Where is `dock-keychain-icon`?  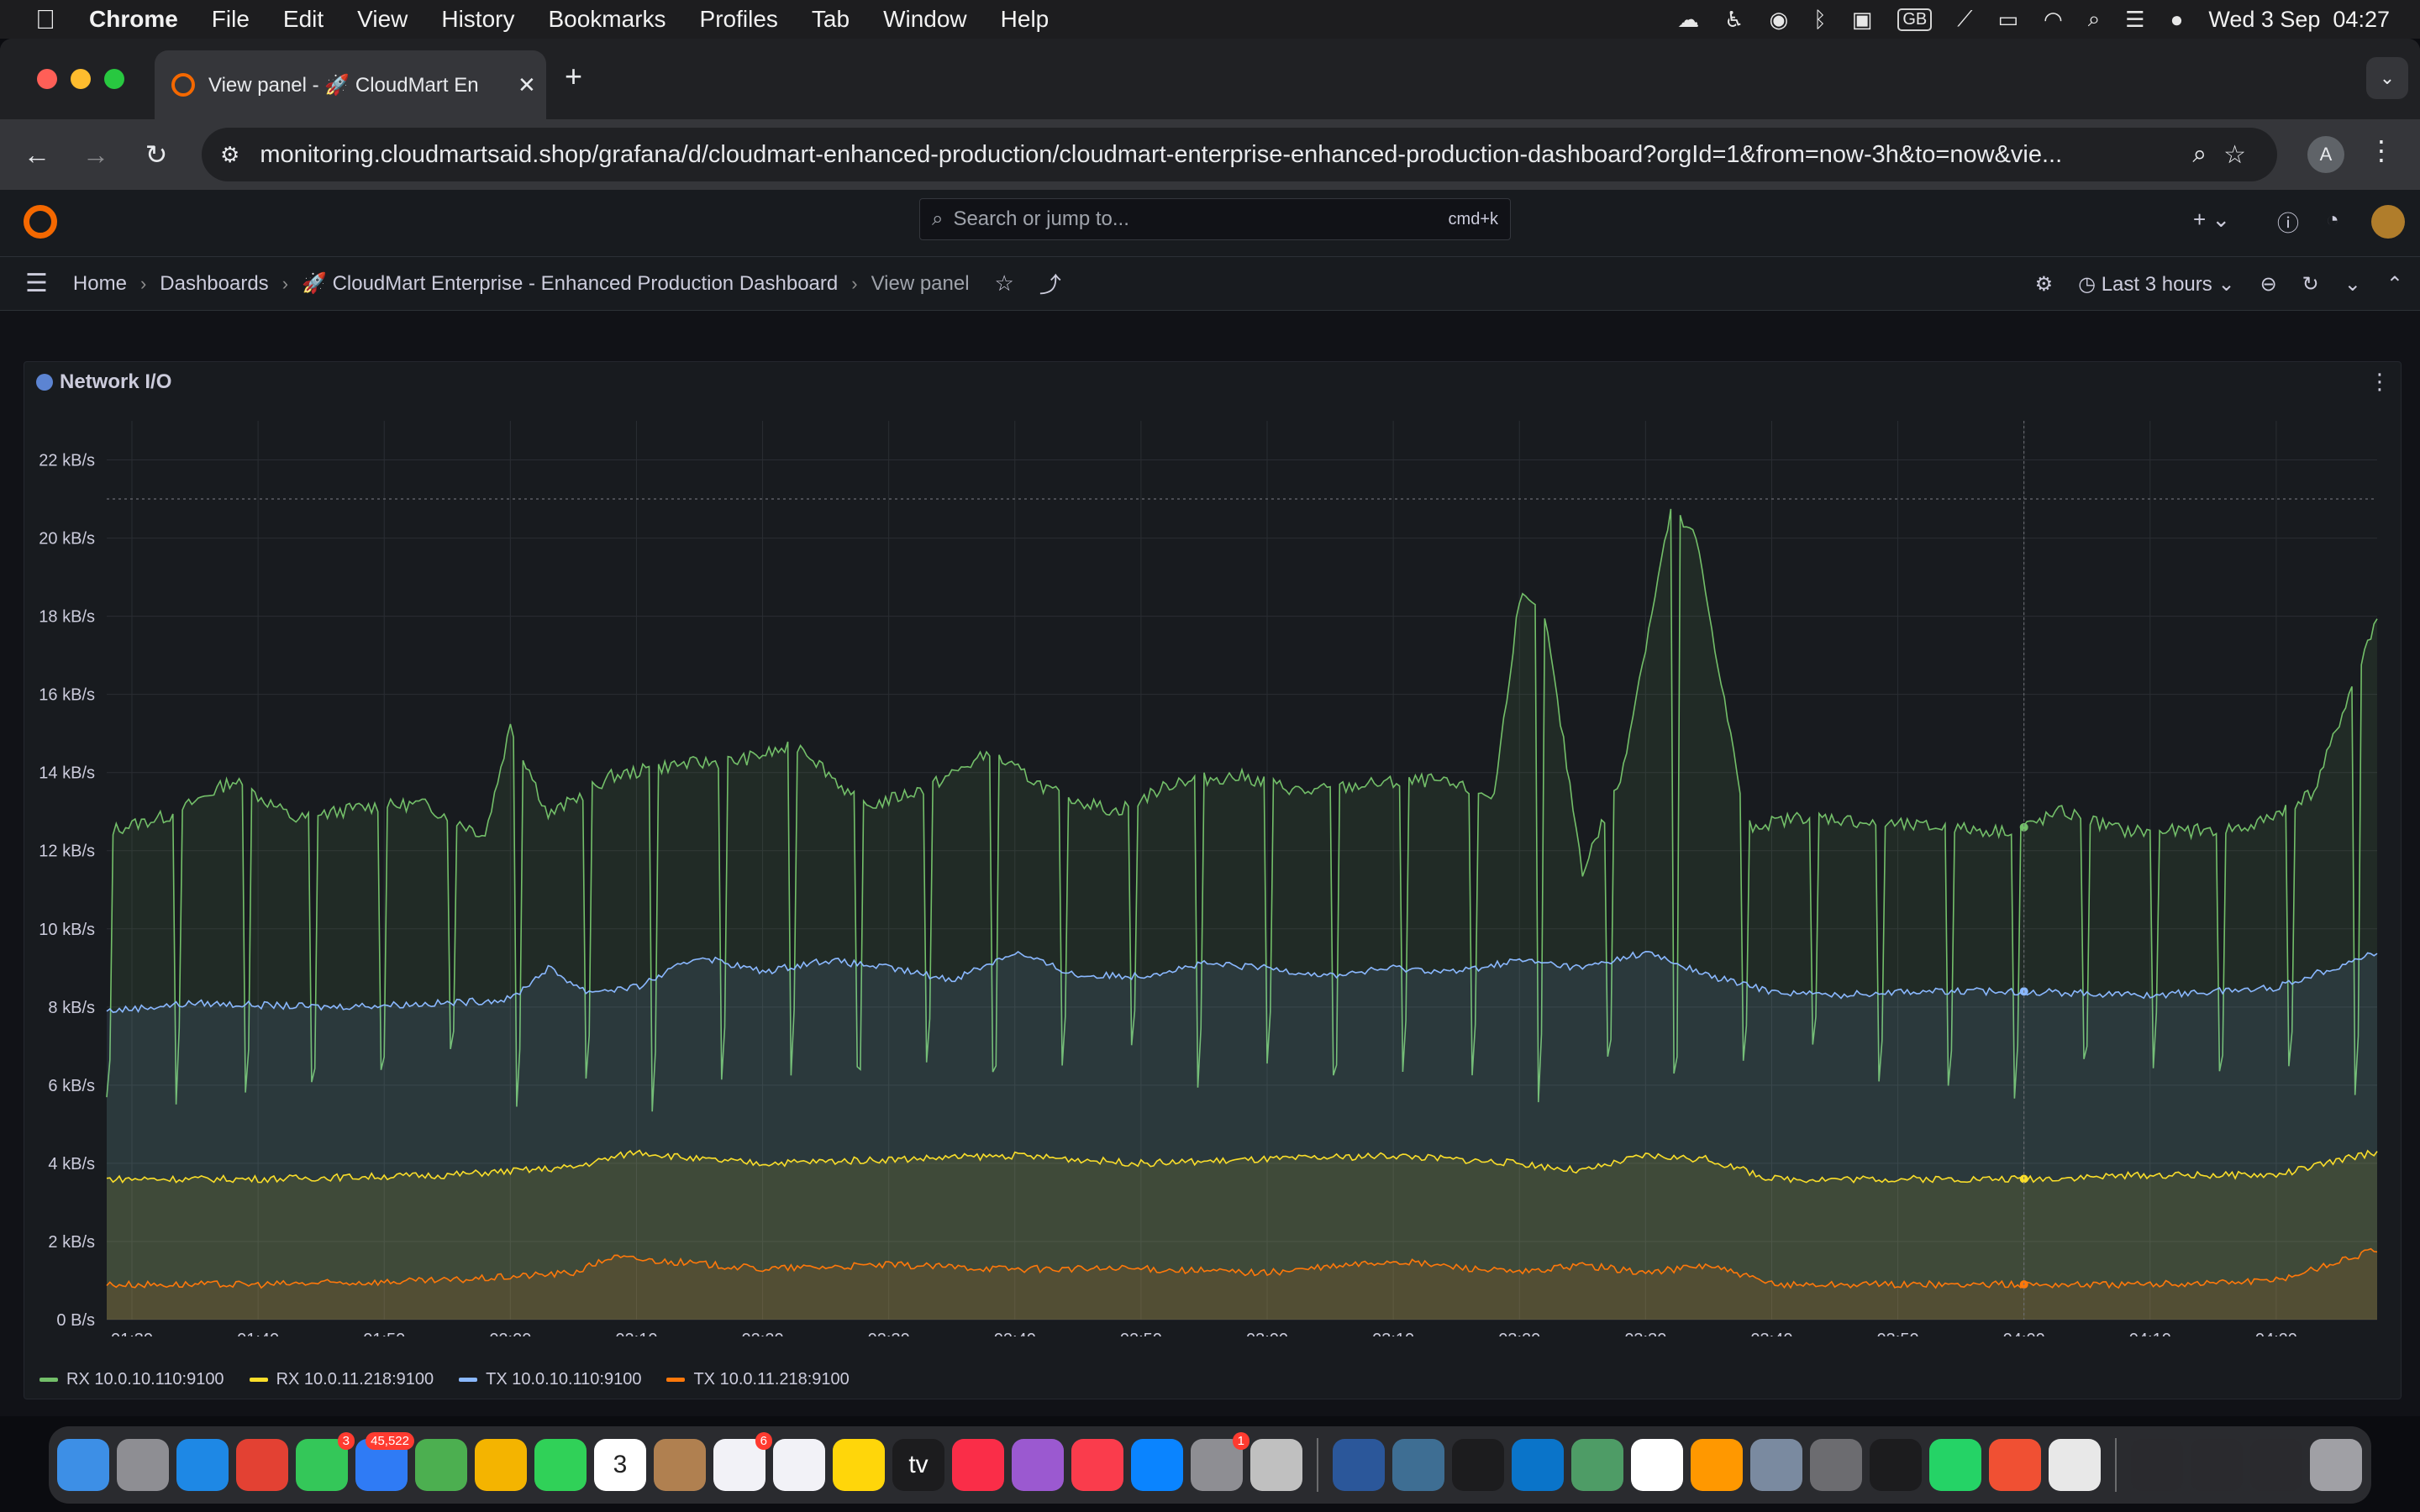 dock-keychain-icon is located at coordinates (1836, 1465).